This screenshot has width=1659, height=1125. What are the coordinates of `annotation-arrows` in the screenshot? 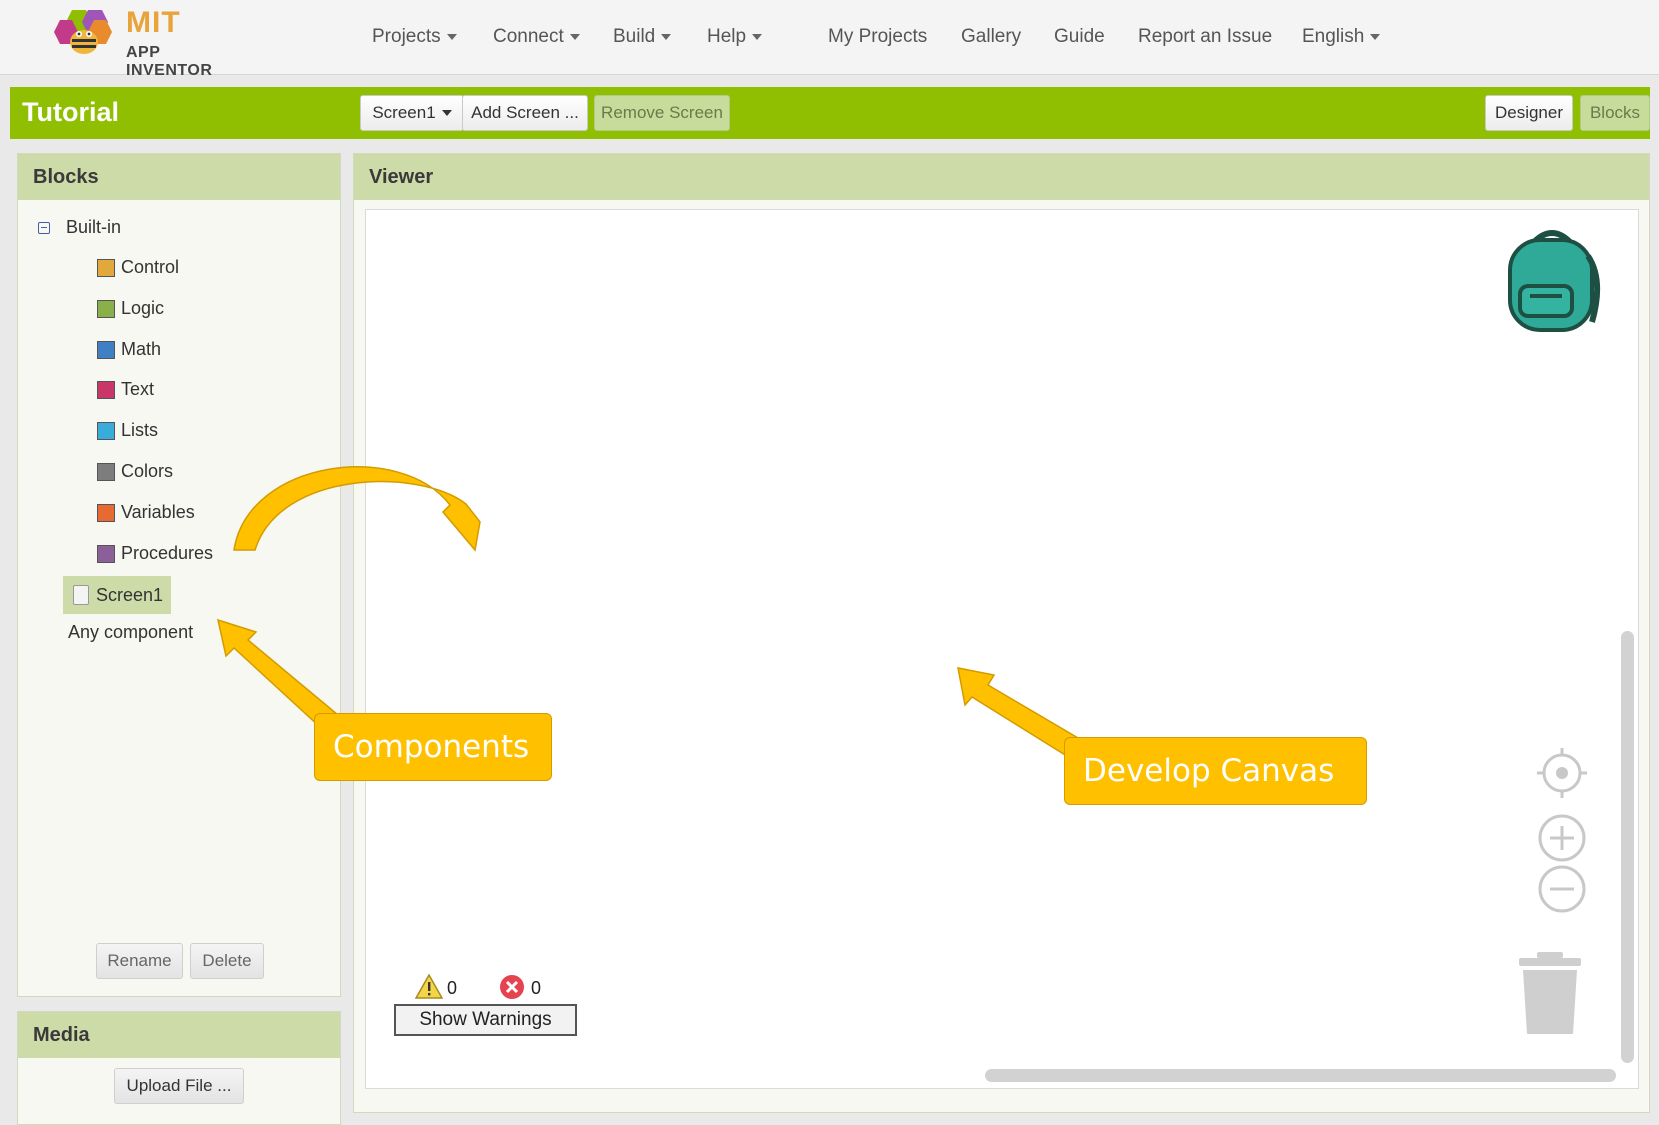 It's located at (654, 612).